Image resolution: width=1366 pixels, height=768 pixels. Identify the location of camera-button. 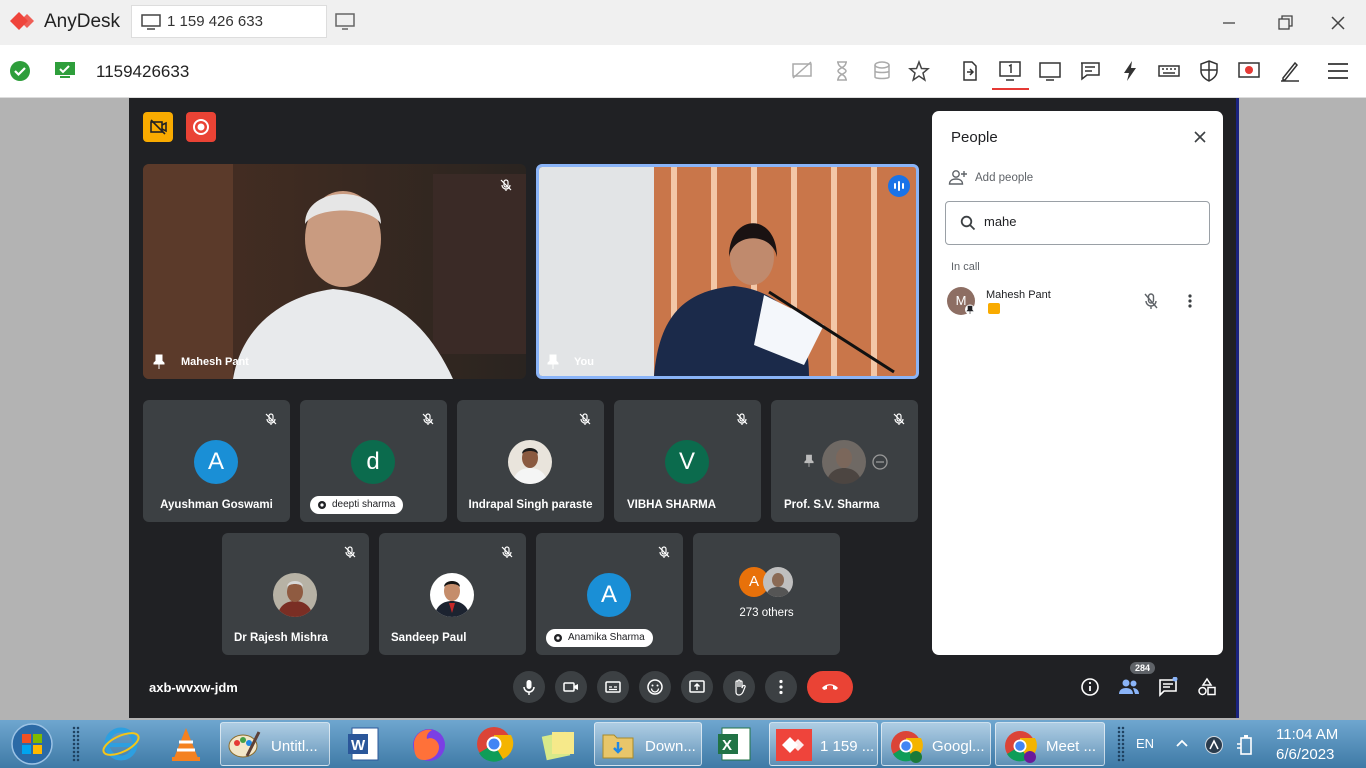
(571, 687).